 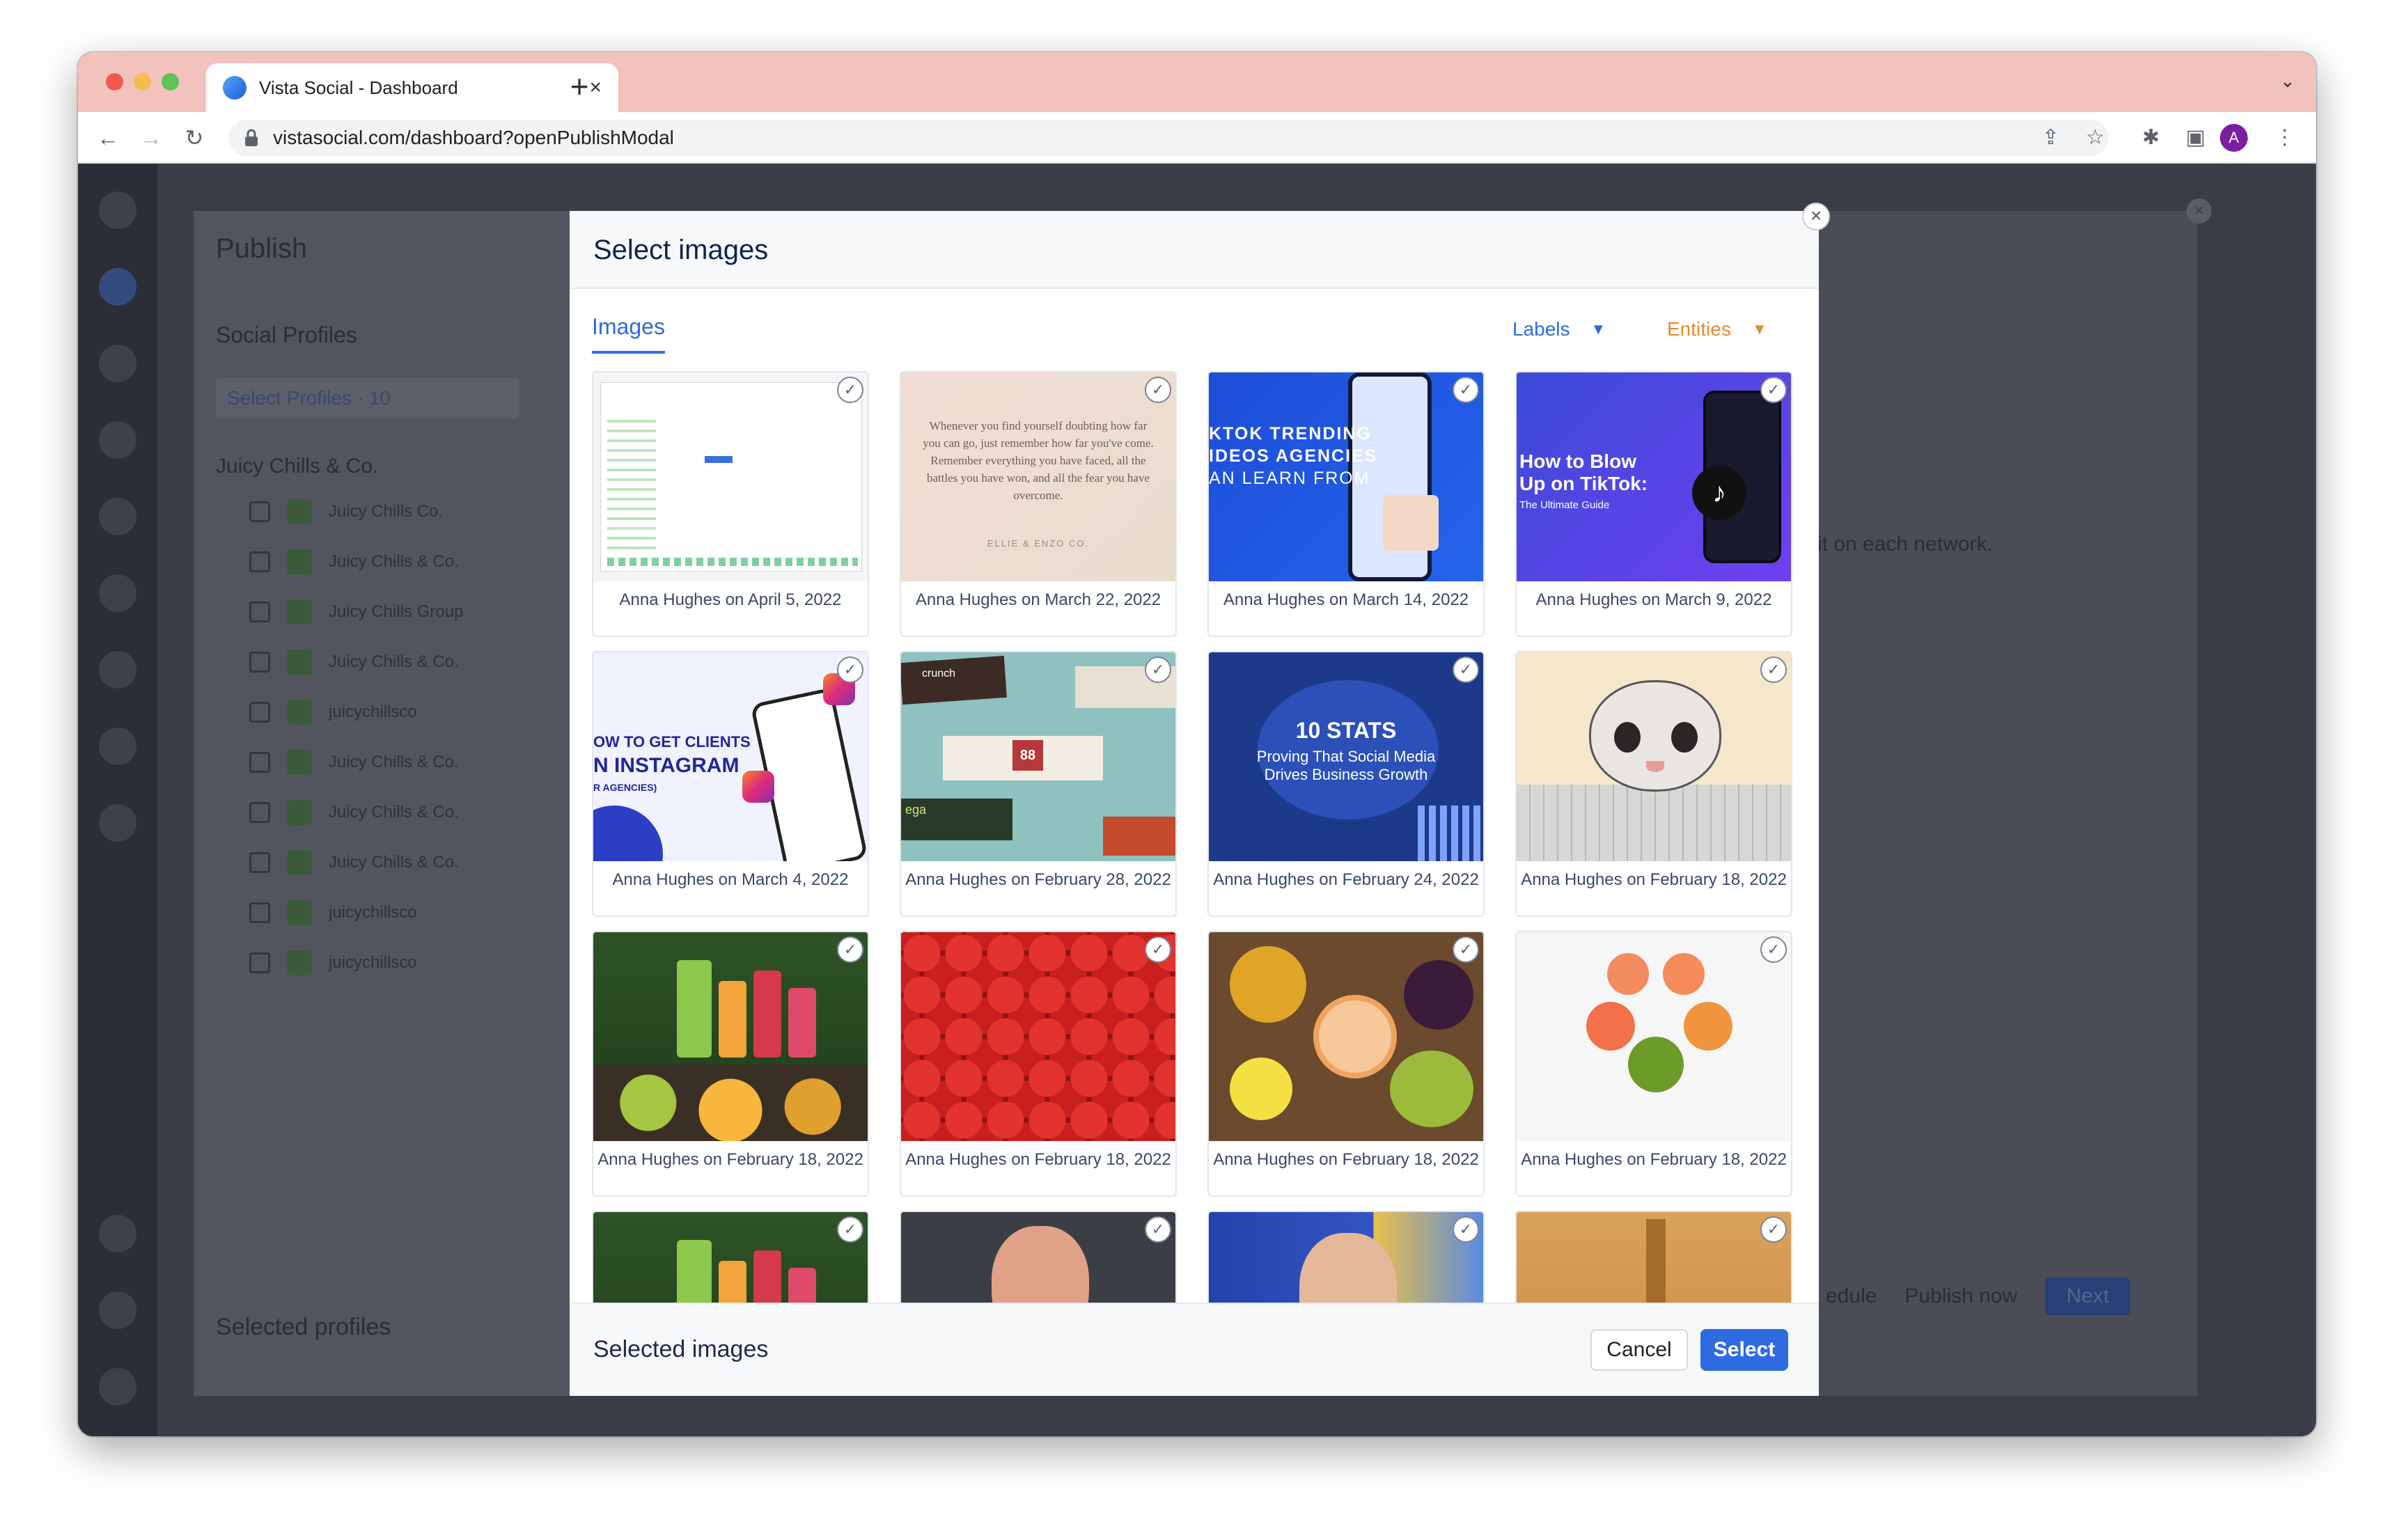 What do you see at coordinates (1717, 329) in the screenshot?
I see `entities-filter: Entities ▼` at bounding box center [1717, 329].